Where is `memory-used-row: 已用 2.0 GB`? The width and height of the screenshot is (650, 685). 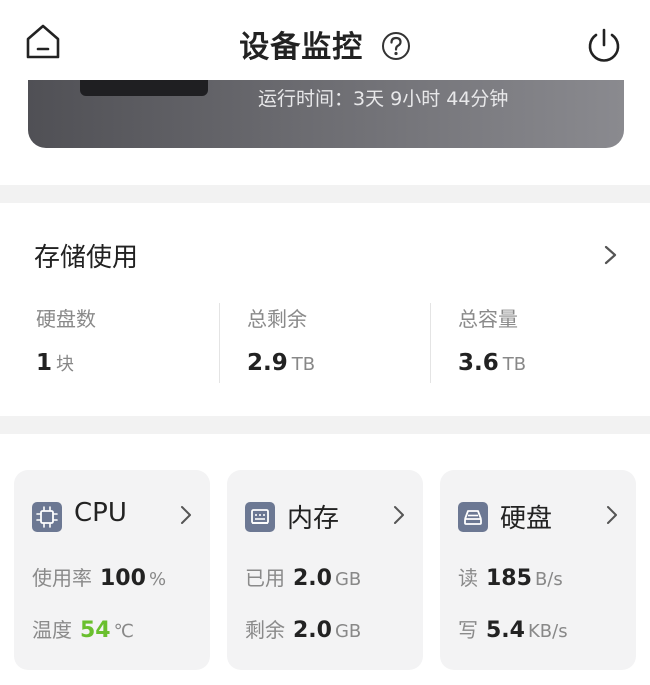 memory-used-row: 已用 2.0 GB is located at coordinates (303, 576).